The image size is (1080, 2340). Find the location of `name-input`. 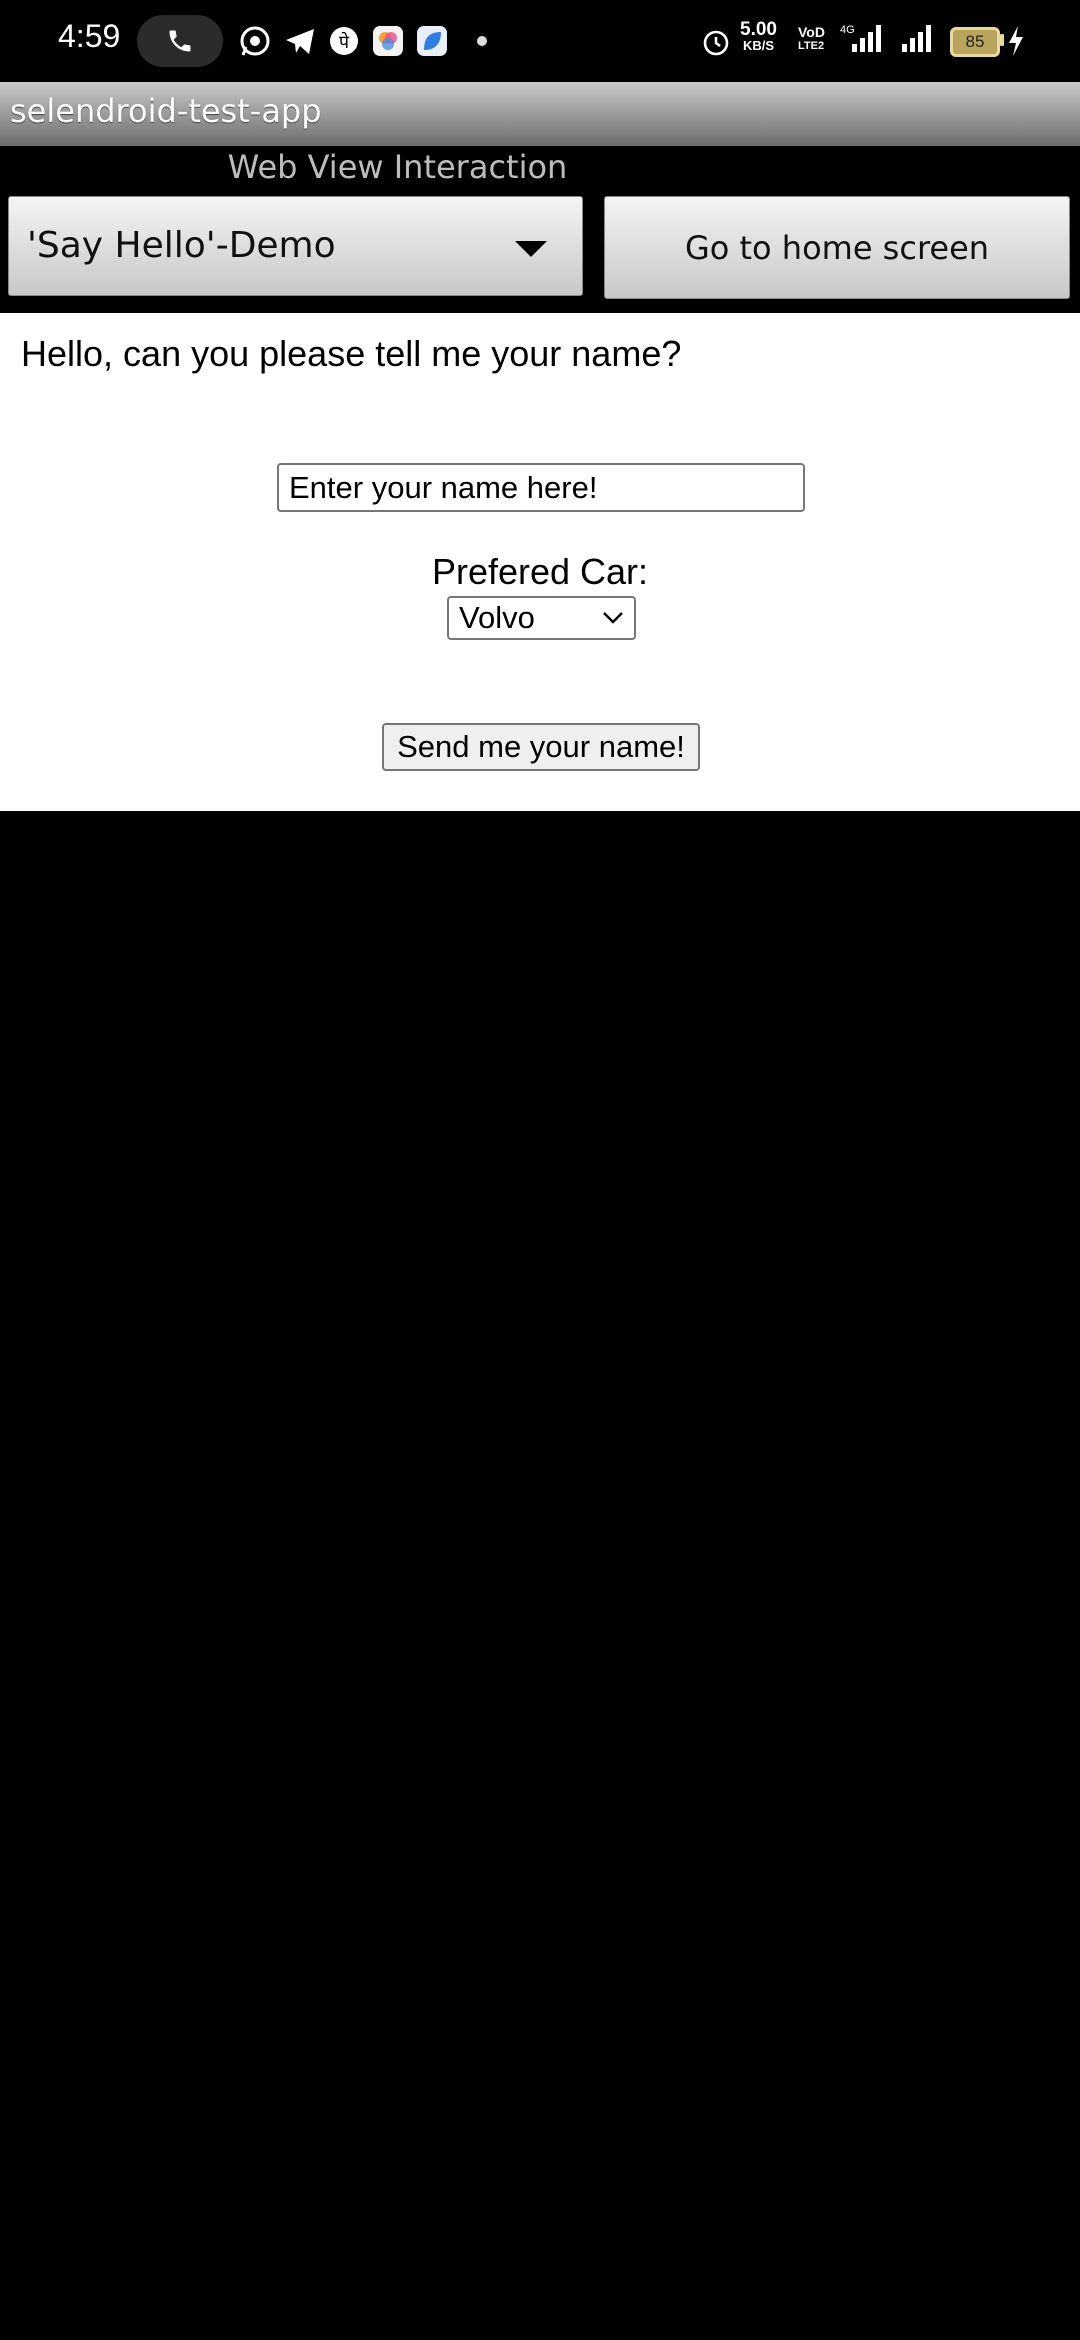

name-input is located at coordinates (541, 487).